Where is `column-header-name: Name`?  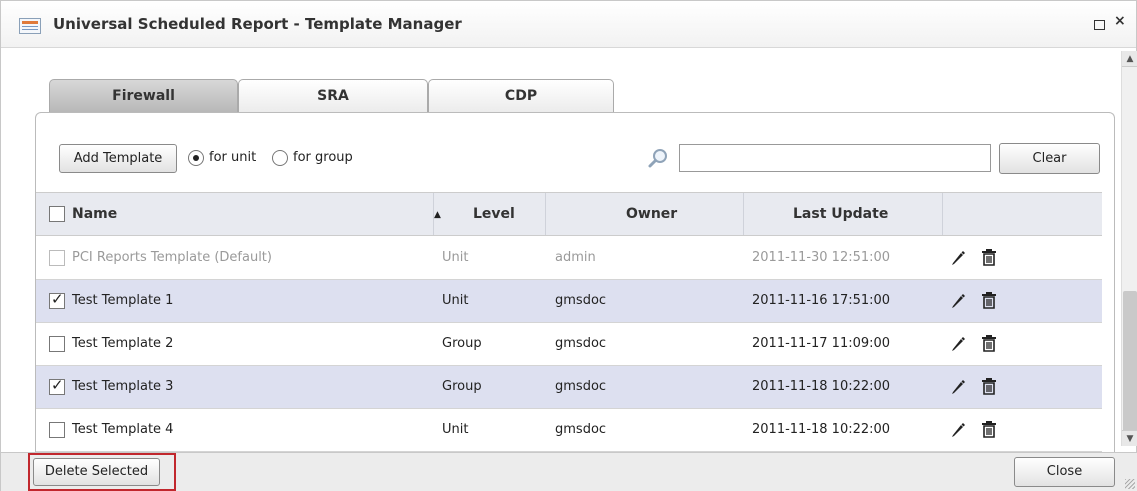 column-header-name: Name is located at coordinates (94, 214).